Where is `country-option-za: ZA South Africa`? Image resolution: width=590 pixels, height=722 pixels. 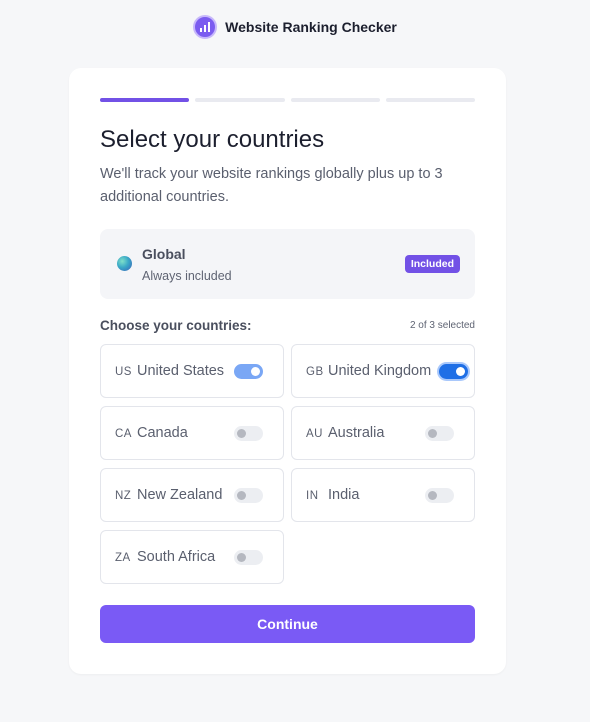
country-option-za: ZA South Africa is located at coordinates (192, 557).